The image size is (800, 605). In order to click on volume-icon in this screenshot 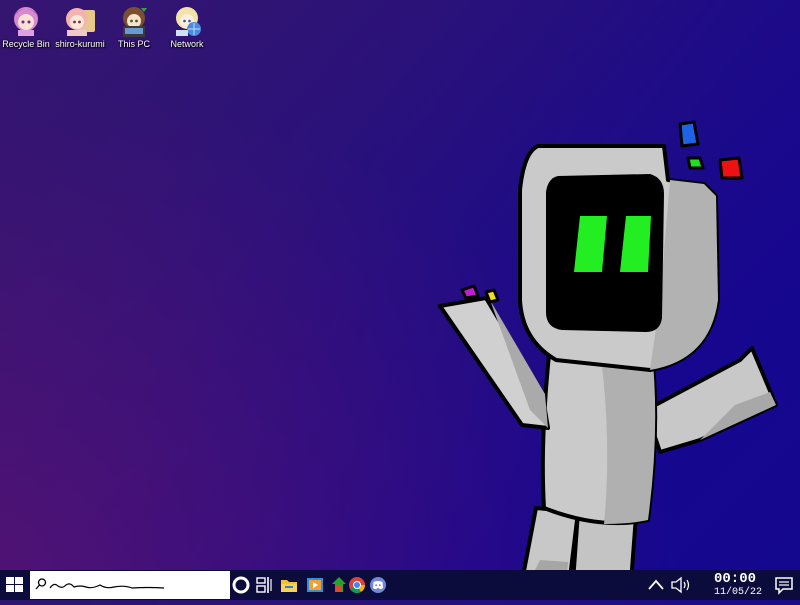, I will do `click(680, 585)`.